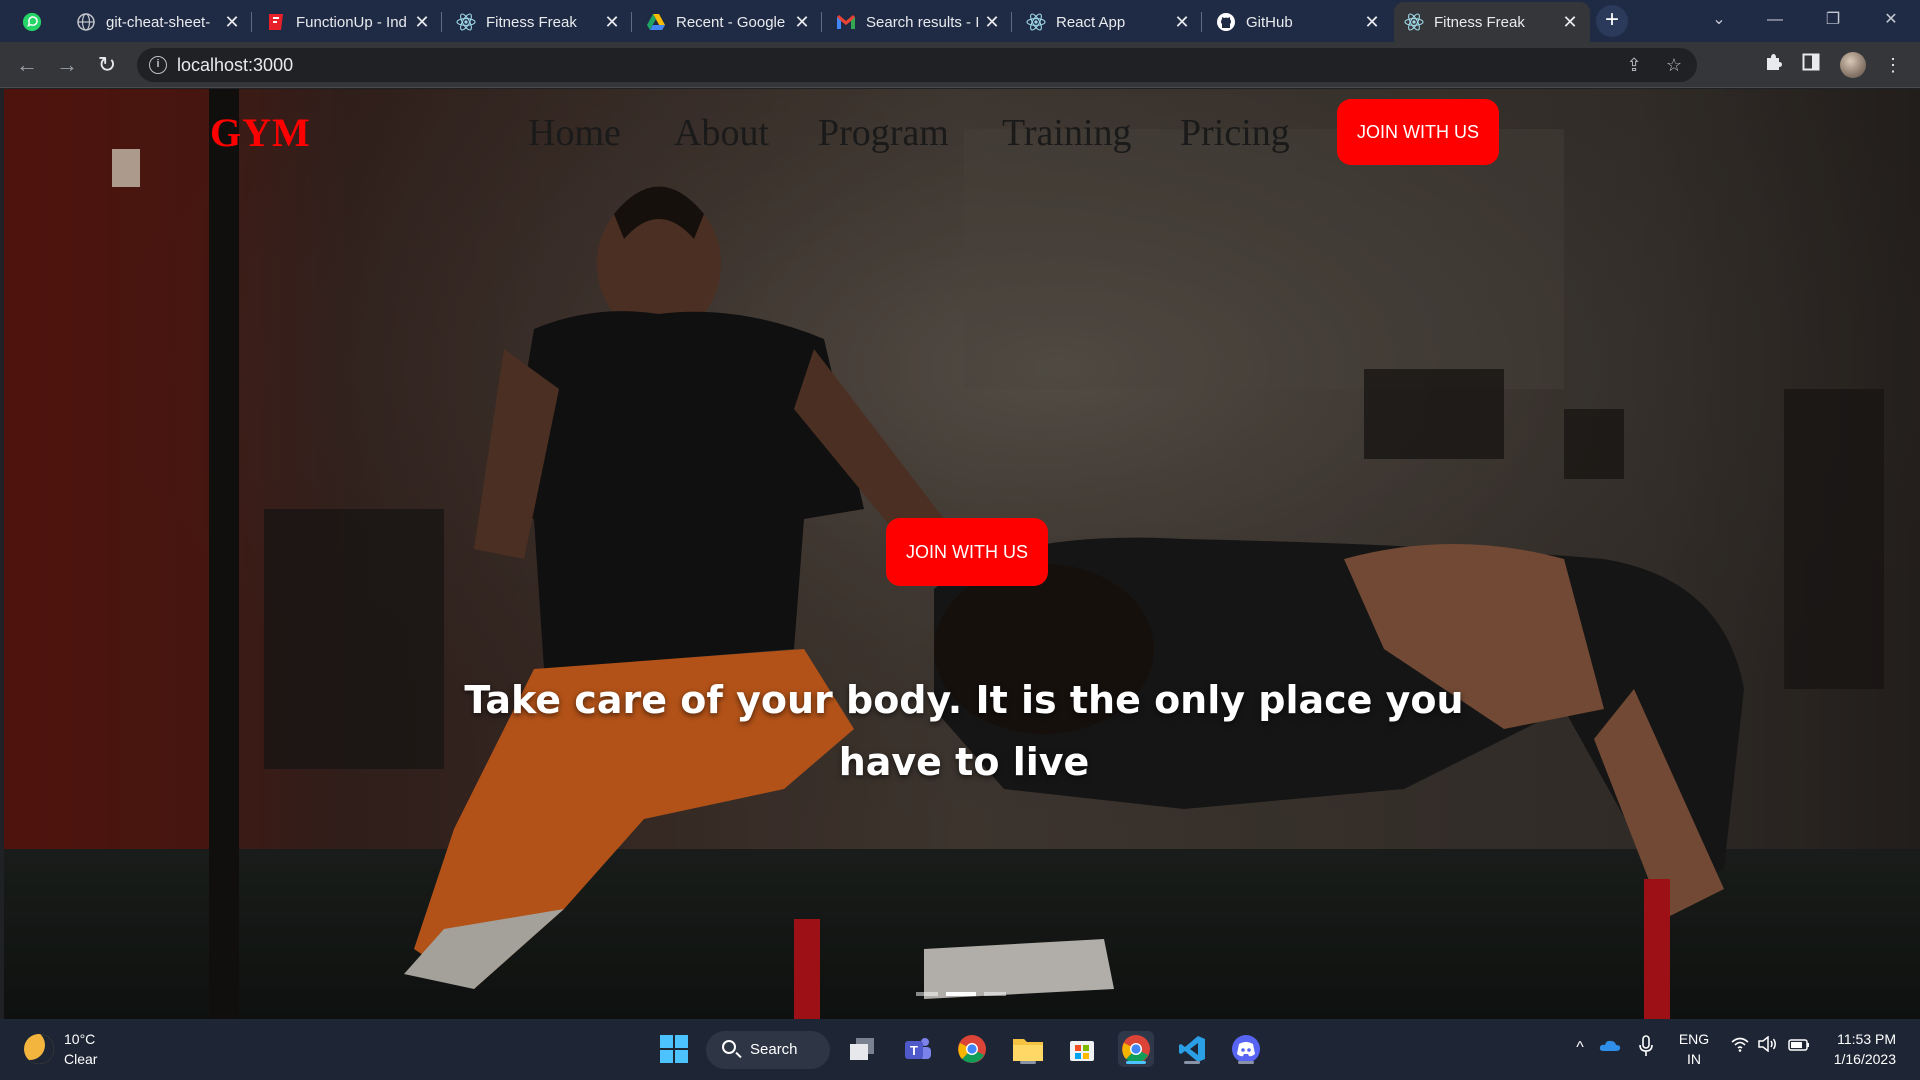 The height and width of the screenshot is (1080, 1920). What do you see at coordinates (1091, 22) in the screenshot?
I see `tab-title: React App` at bounding box center [1091, 22].